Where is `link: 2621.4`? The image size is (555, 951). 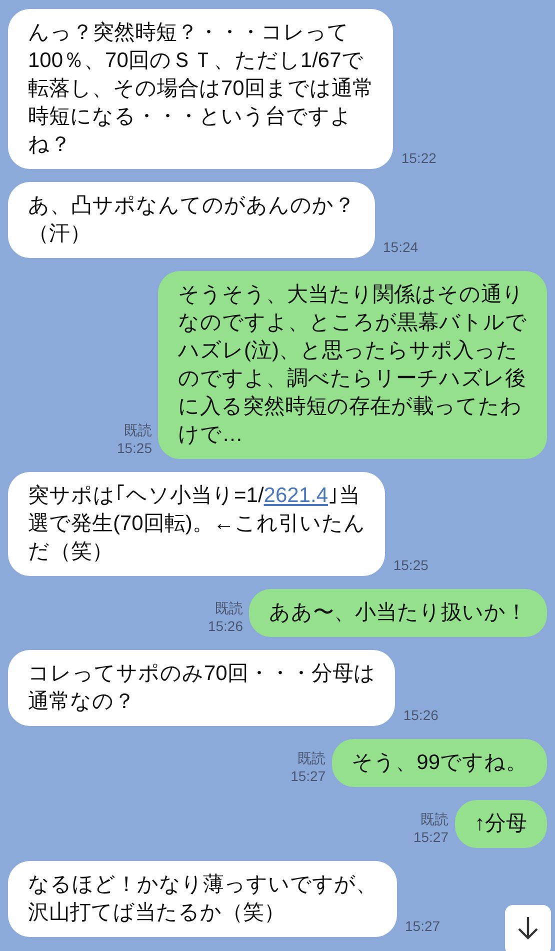 link: 2621.4 is located at coordinates (296, 495).